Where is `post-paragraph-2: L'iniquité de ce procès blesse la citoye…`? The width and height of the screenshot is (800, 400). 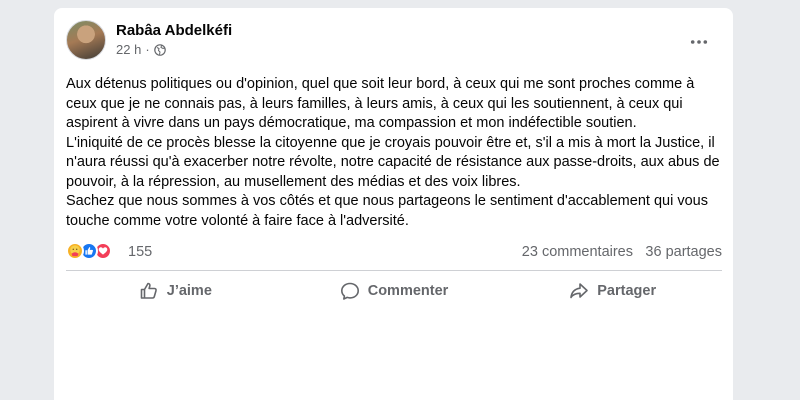 post-paragraph-2: L'iniquité de ce procès blesse la citoye… is located at coordinates (393, 162).